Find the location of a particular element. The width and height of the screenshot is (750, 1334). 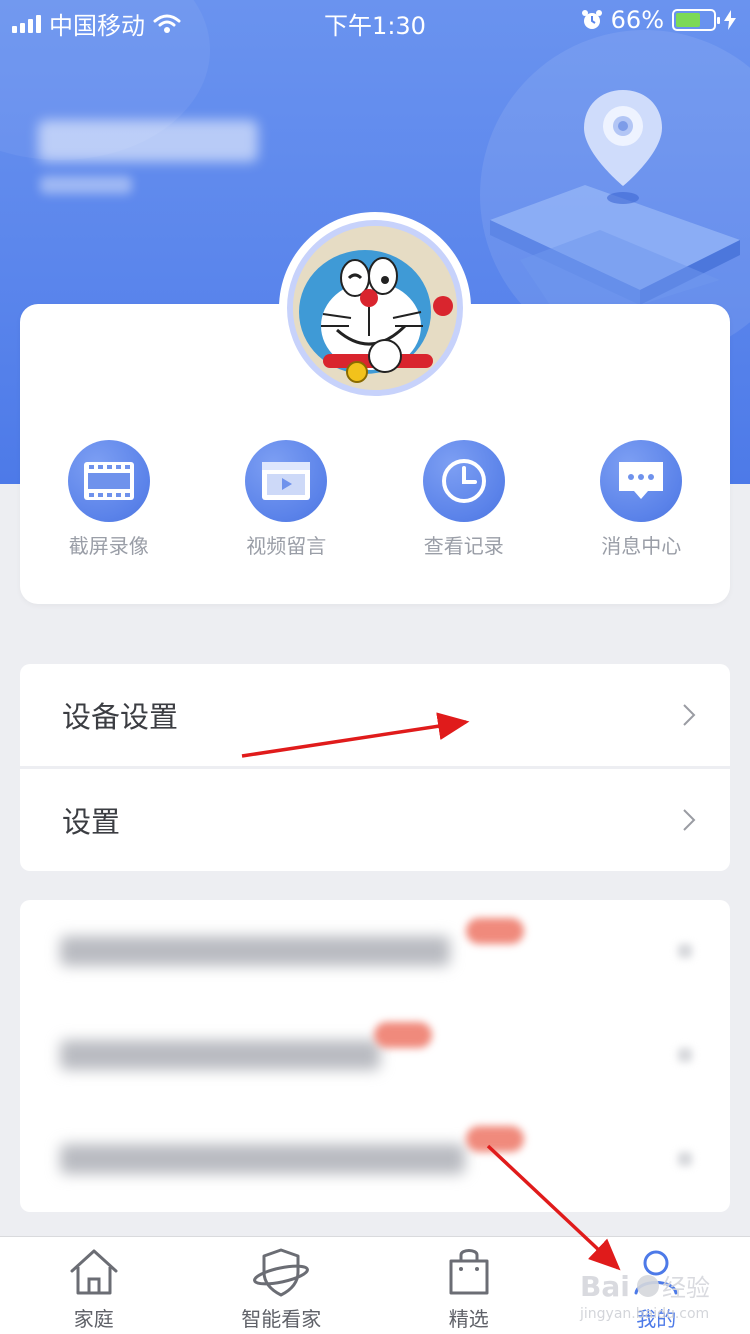

avatar is located at coordinates (375, 308).